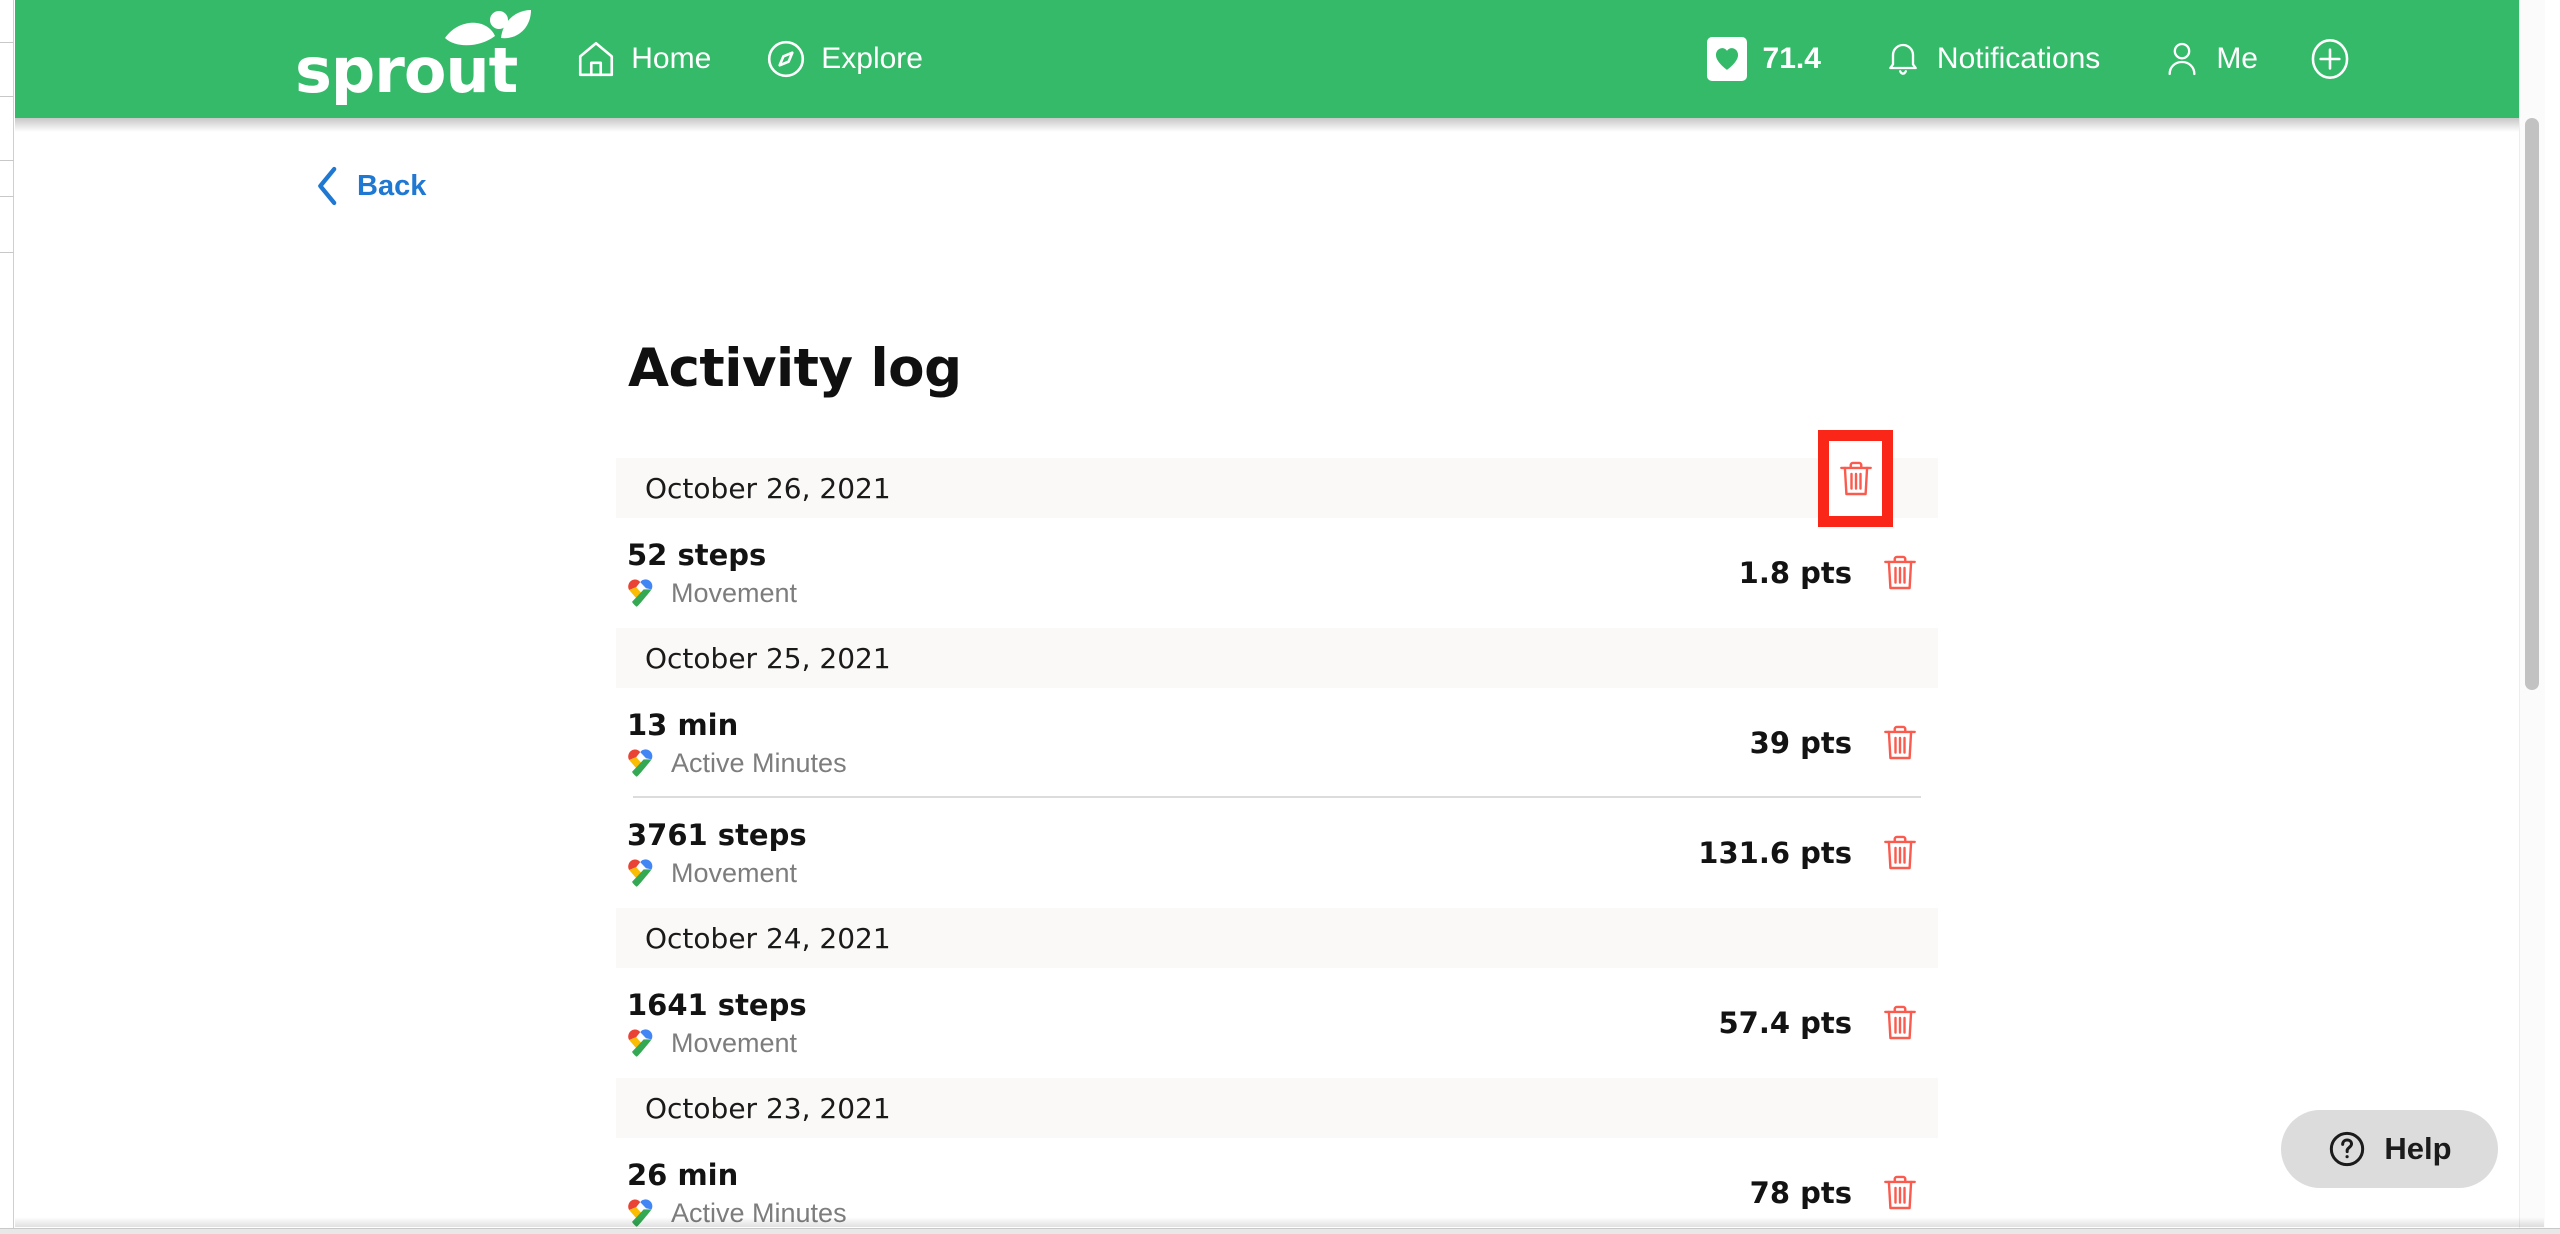 The width and height of the screenshot is (2560, 1234). What do you see at coordinates (768, 1108) in the screenshot?
I see `date-header-label: October 23, 2021` at bounding box center [768, 1108].